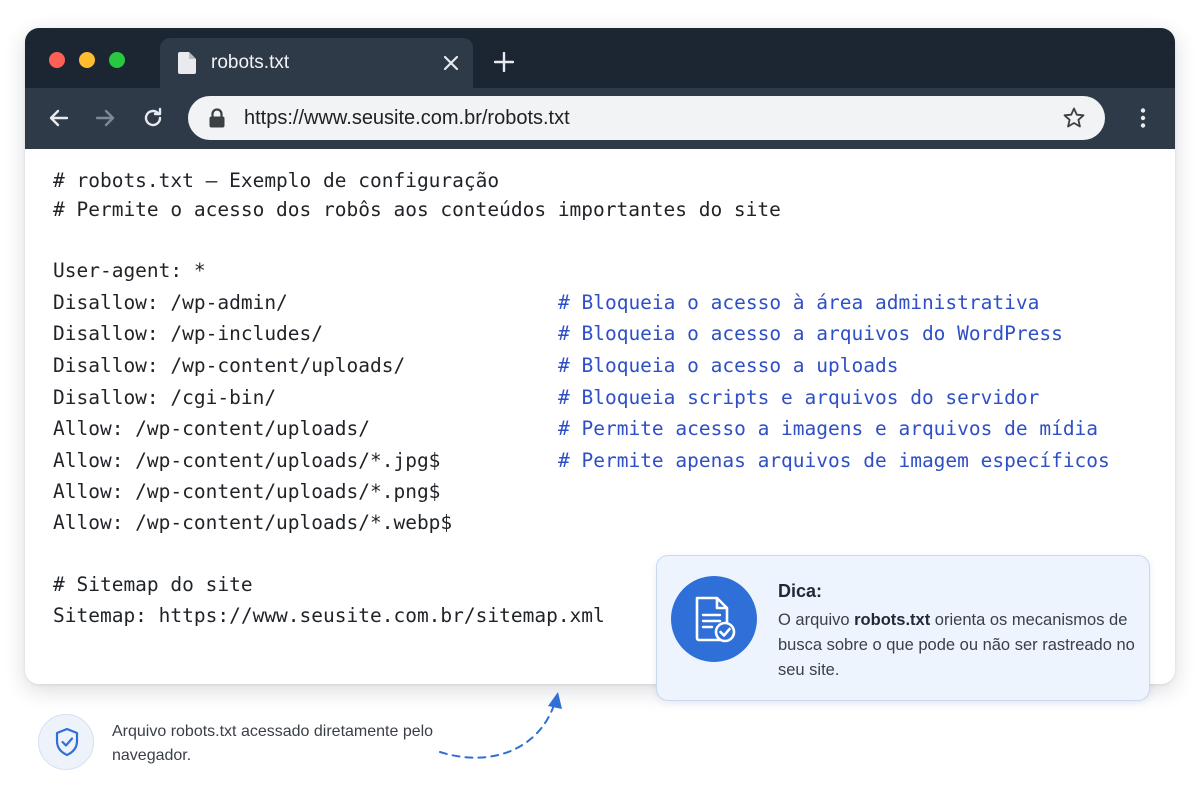  Describe the element at coordinates (316, 63) in the screenshot. I see `tab-robots-txt: robots.txt` at that location.